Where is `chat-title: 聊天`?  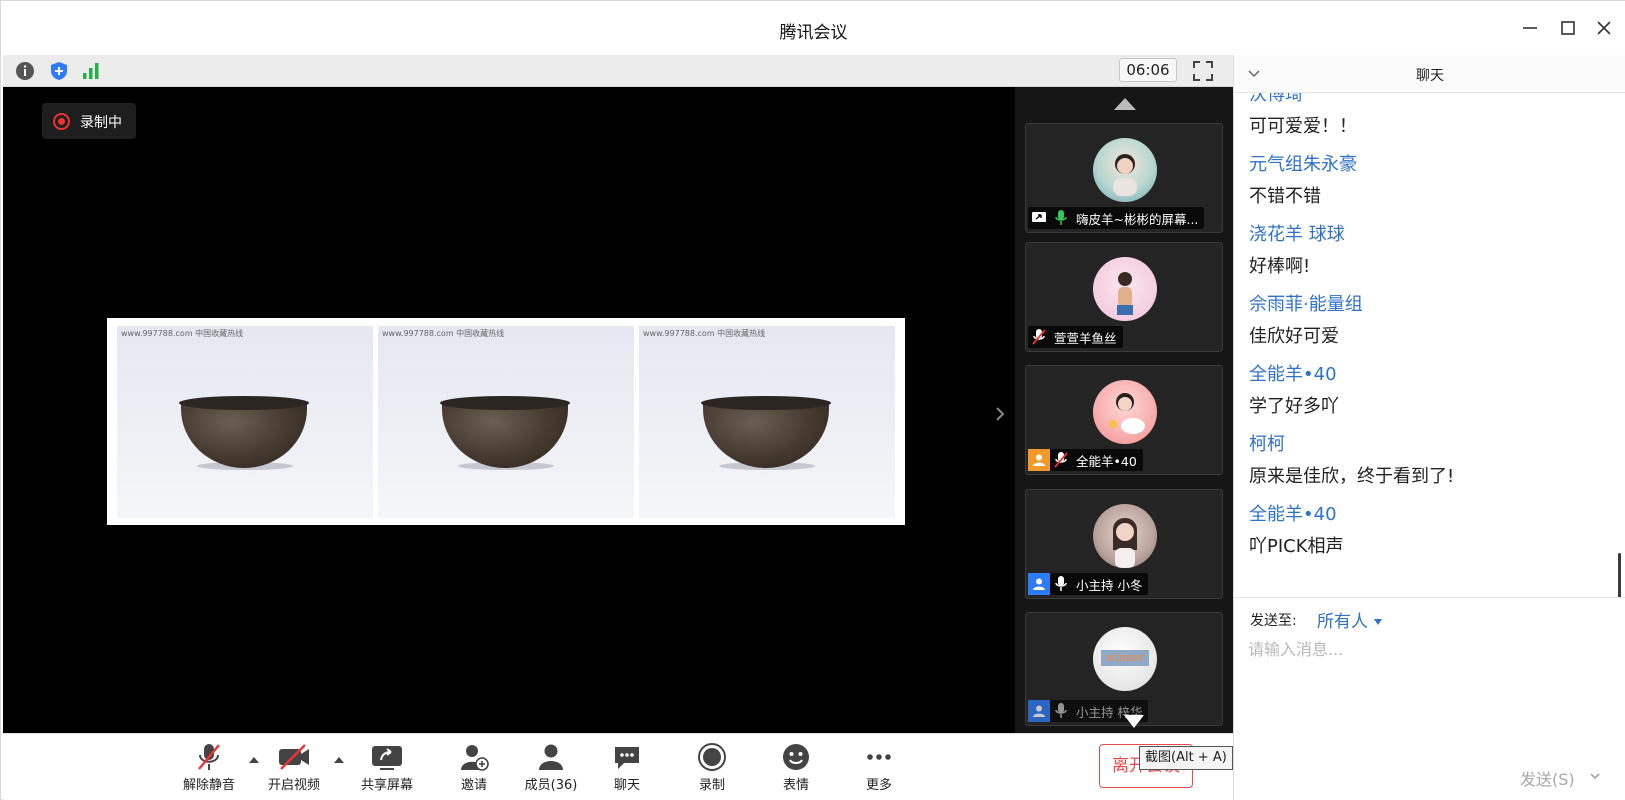 chat-title: 聊天 is located at coordinates (1430, 76).